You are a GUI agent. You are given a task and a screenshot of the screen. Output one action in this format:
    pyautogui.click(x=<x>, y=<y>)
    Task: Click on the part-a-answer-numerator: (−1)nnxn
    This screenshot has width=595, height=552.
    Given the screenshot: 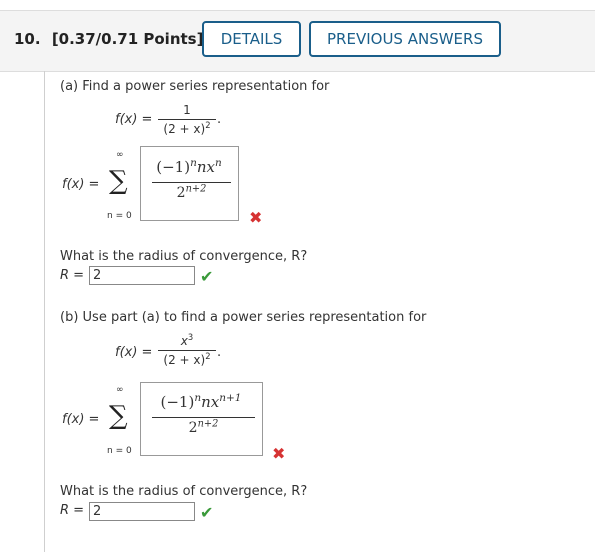 What is the action you would take?
    pyautogui.click(x=189, y=166)
    